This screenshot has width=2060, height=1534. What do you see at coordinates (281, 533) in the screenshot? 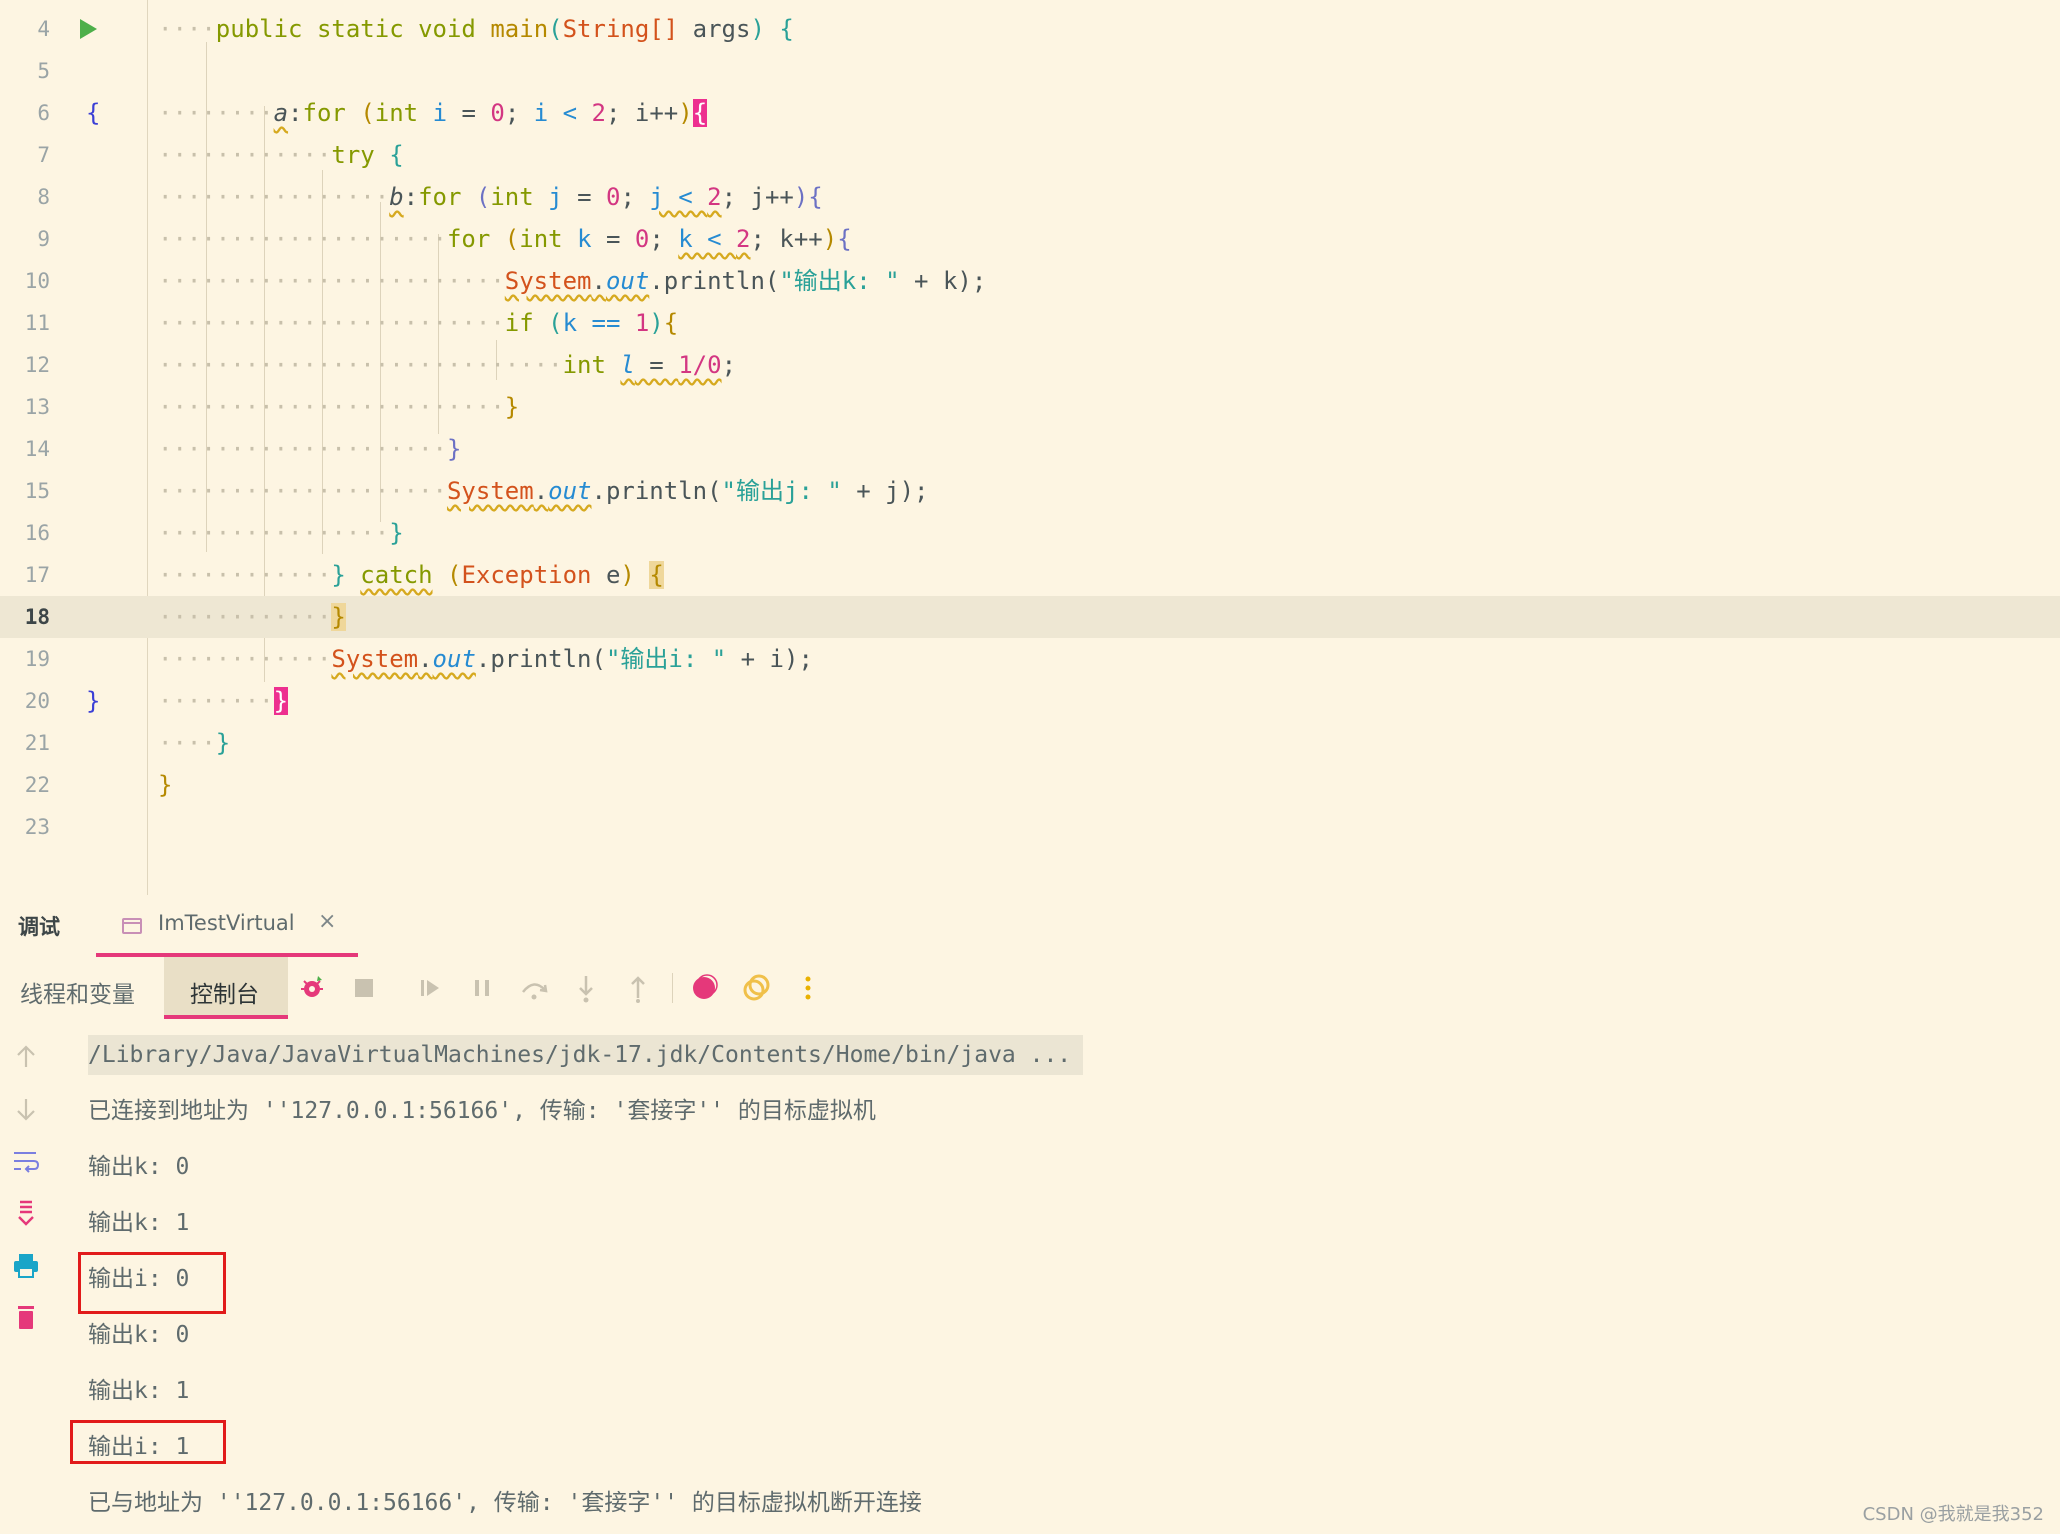
I see `code-text: ················}` at bounding box center [281, 533].